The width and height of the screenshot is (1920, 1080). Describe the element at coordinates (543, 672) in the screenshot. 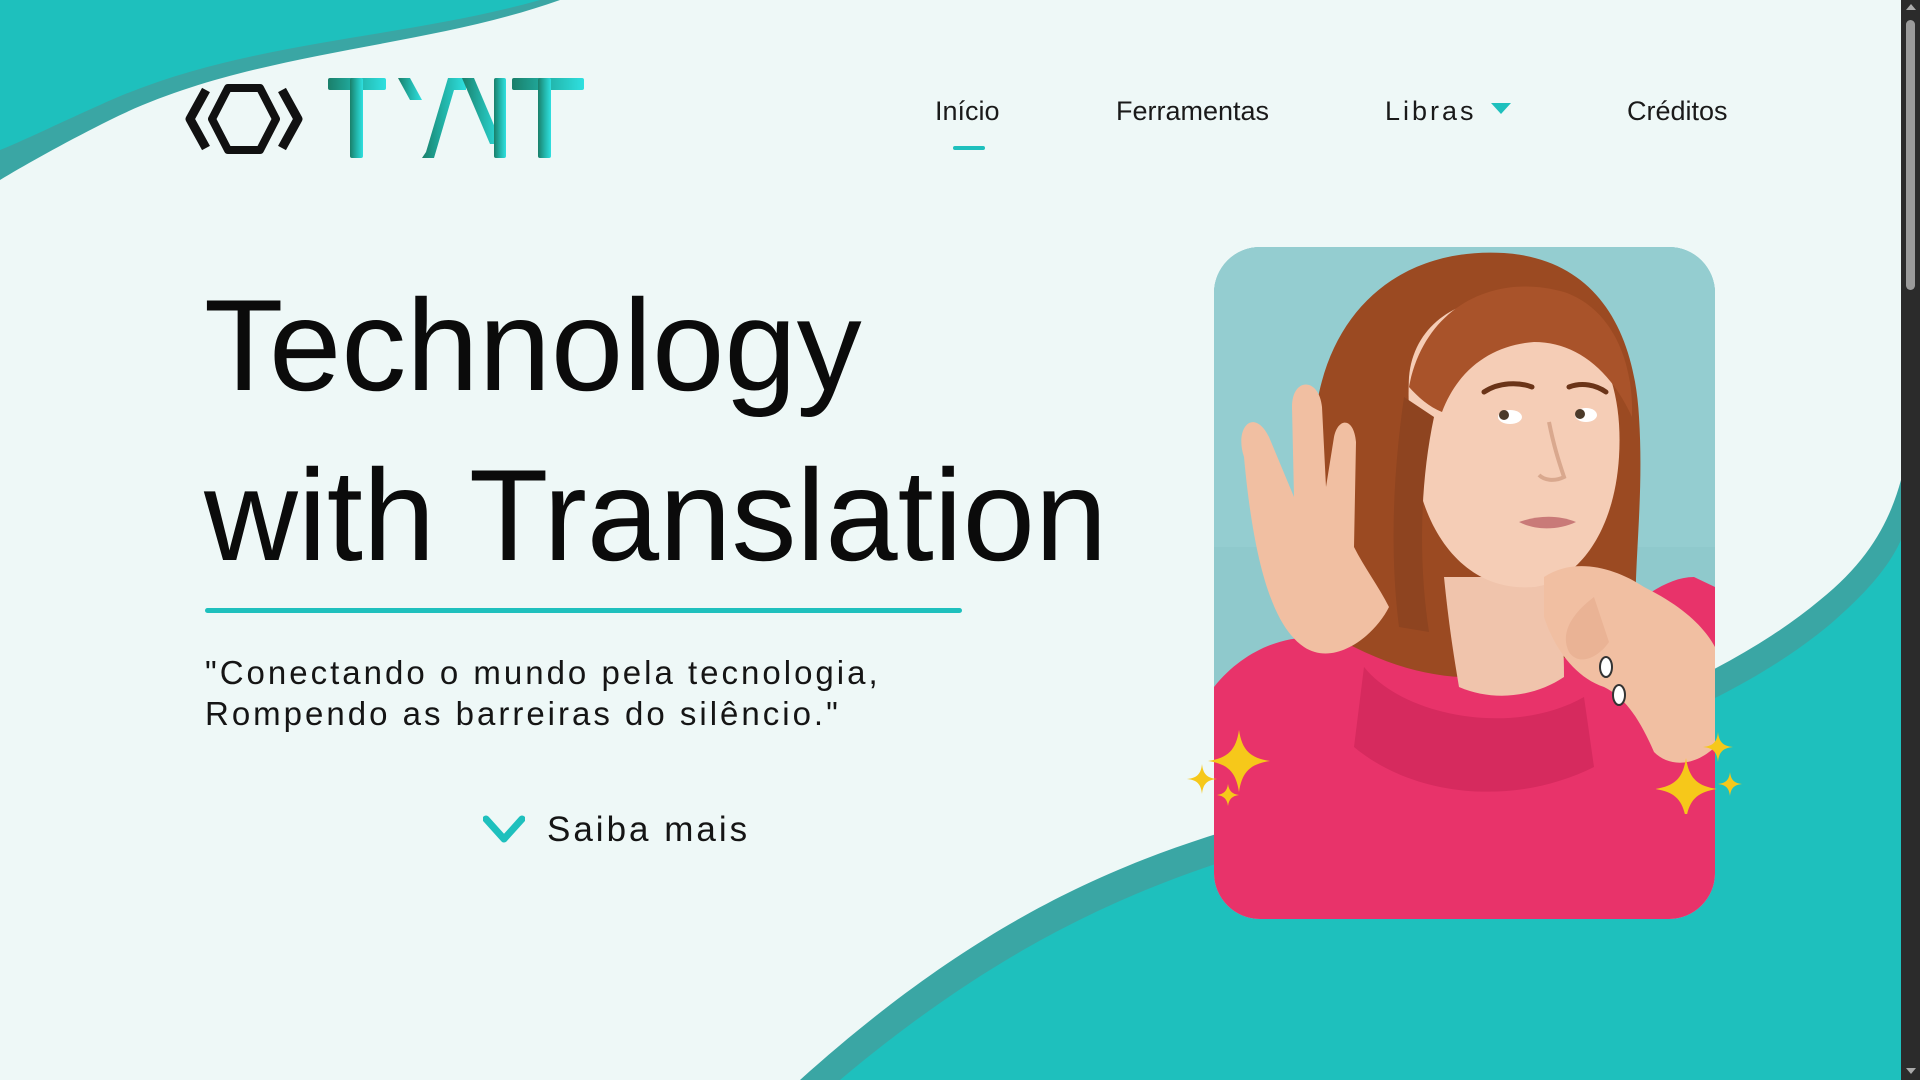

I see `hero-quote-line1: "Conectando o mundo pela tecnologia,` at that location.